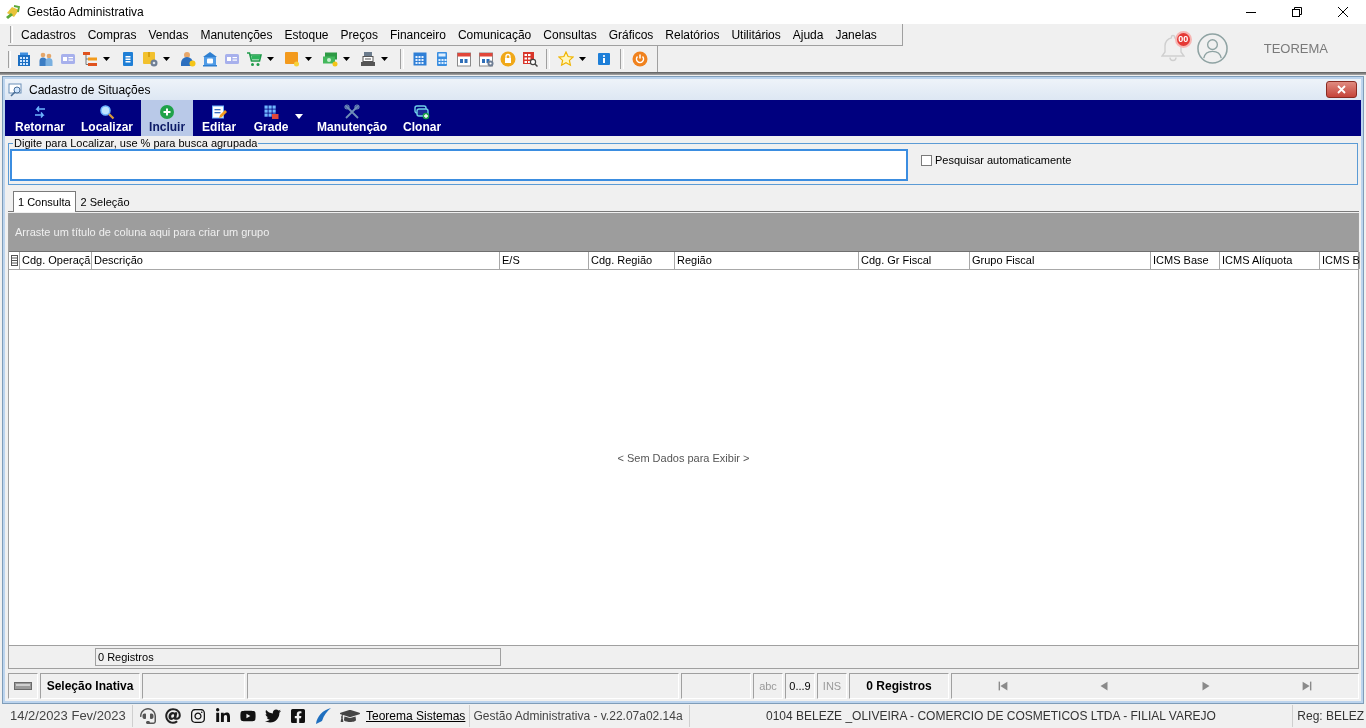  Describe the element at coordinates (68, 59) in the screenshot. I see `id-card-icon` at that location.